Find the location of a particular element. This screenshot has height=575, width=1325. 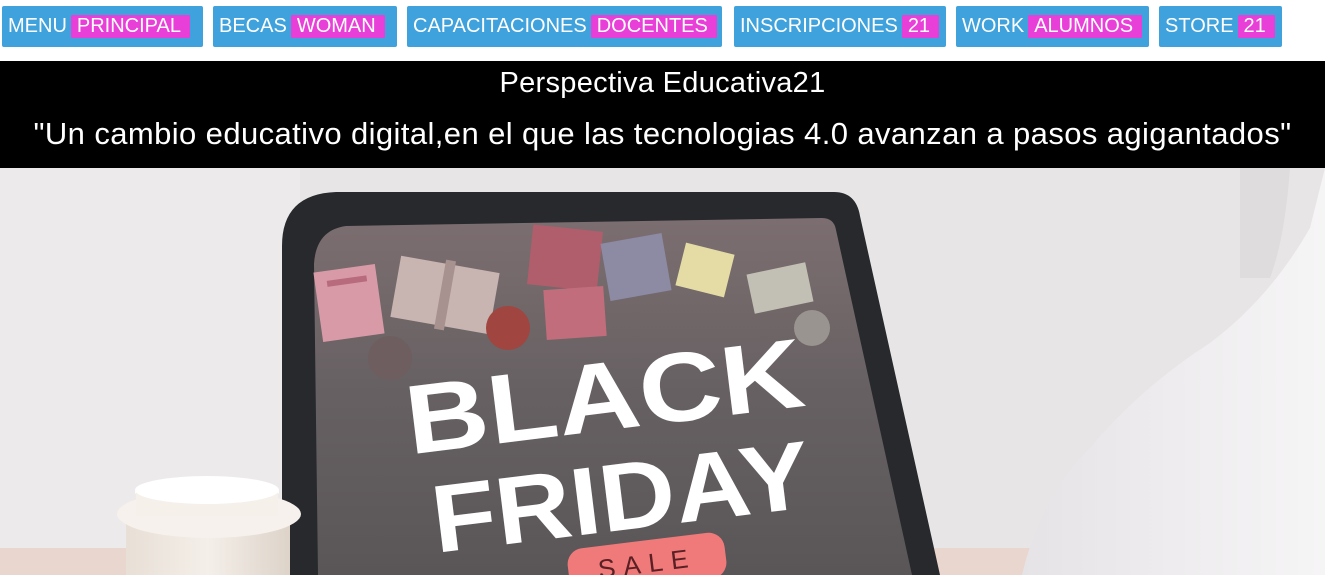

nav-label: BECAS is located at coordinates (253, 26).